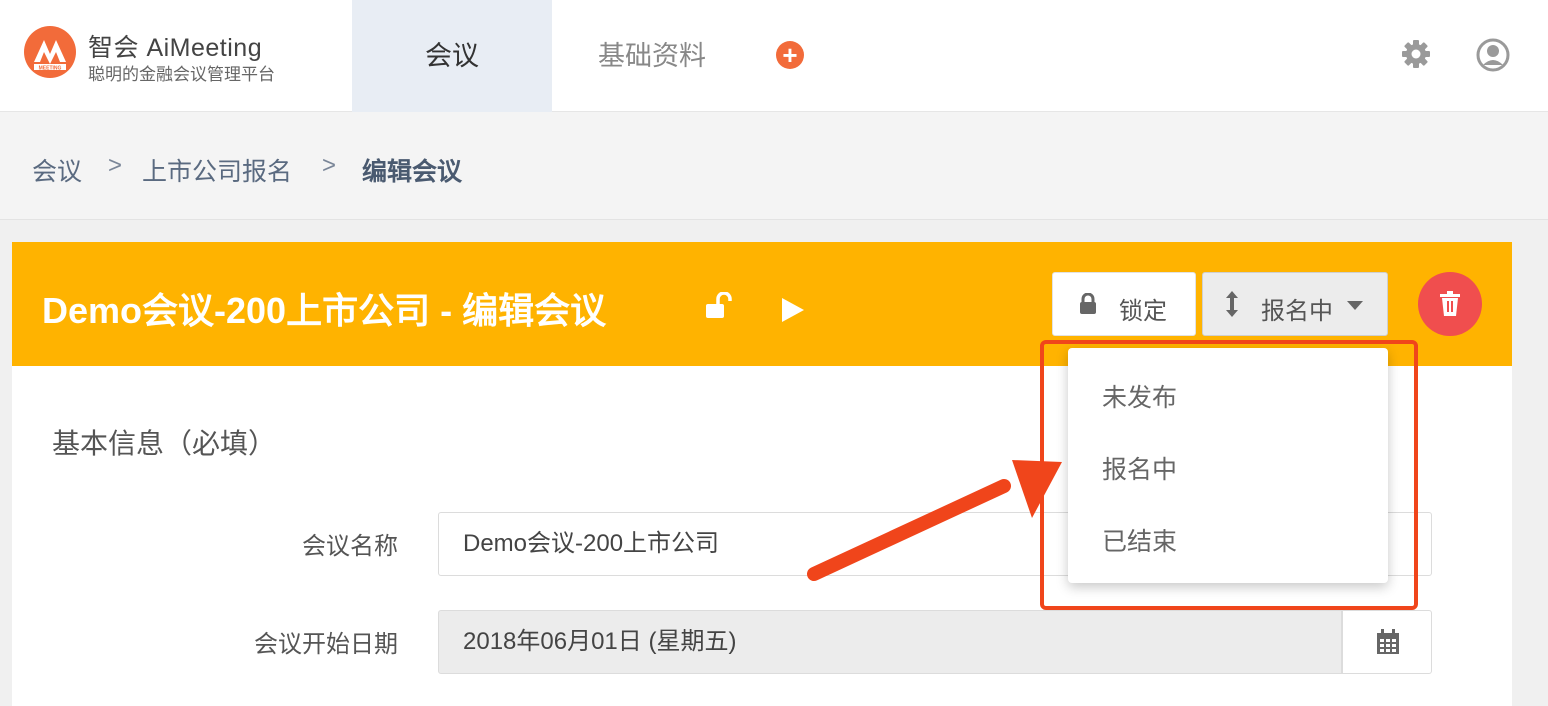 This screenshot has height=706, width=1548. I want to click on tab-basic-data: 基础资料, so click(652, 56).